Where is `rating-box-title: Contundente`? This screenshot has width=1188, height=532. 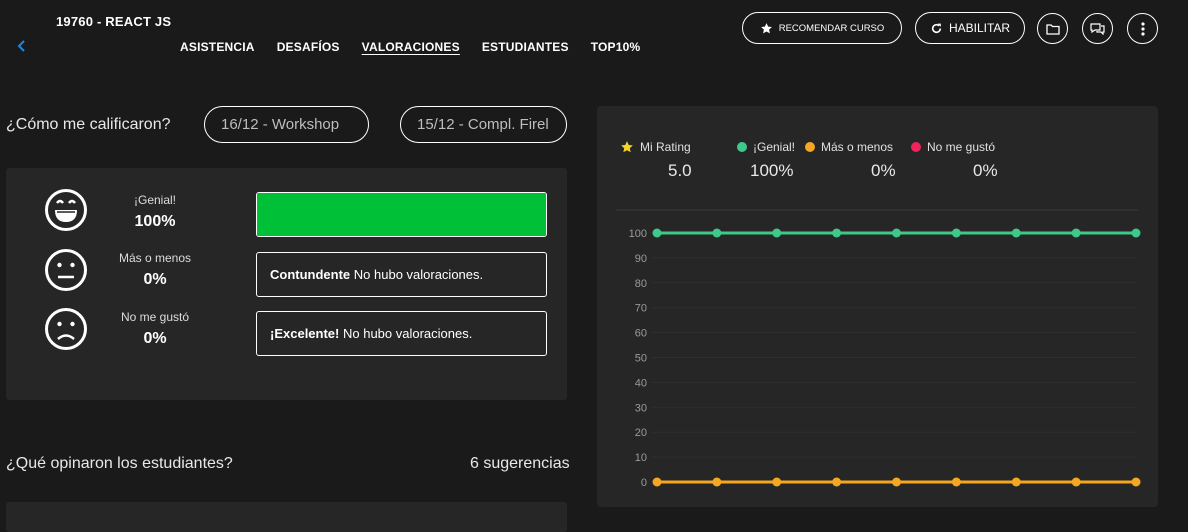 rating-box-title: Contundente is located at coordinates (310, 274).